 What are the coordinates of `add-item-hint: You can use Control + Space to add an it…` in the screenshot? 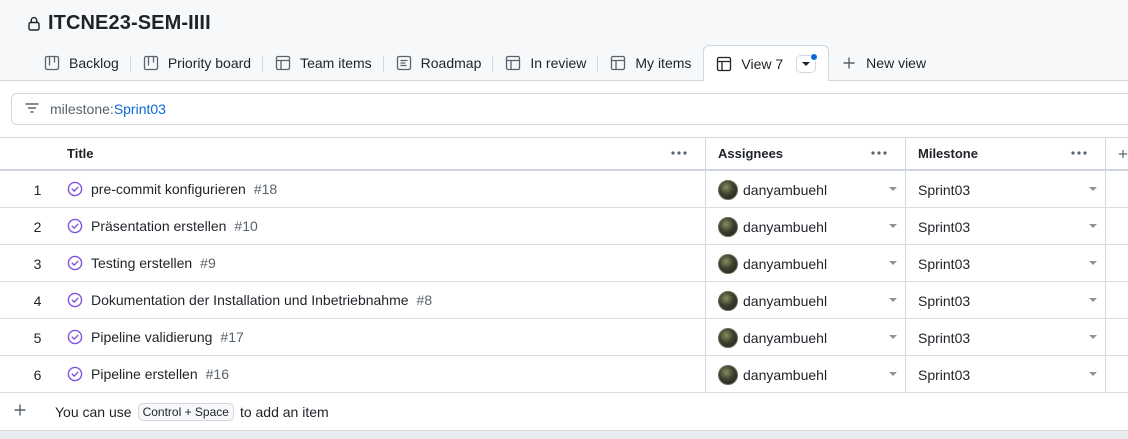 It's located at (192, 412).